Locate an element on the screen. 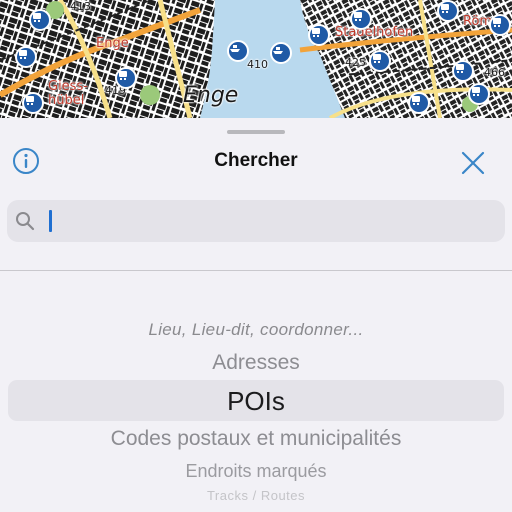  picker-option-pois: POIs is located at coordinates (256, 401).